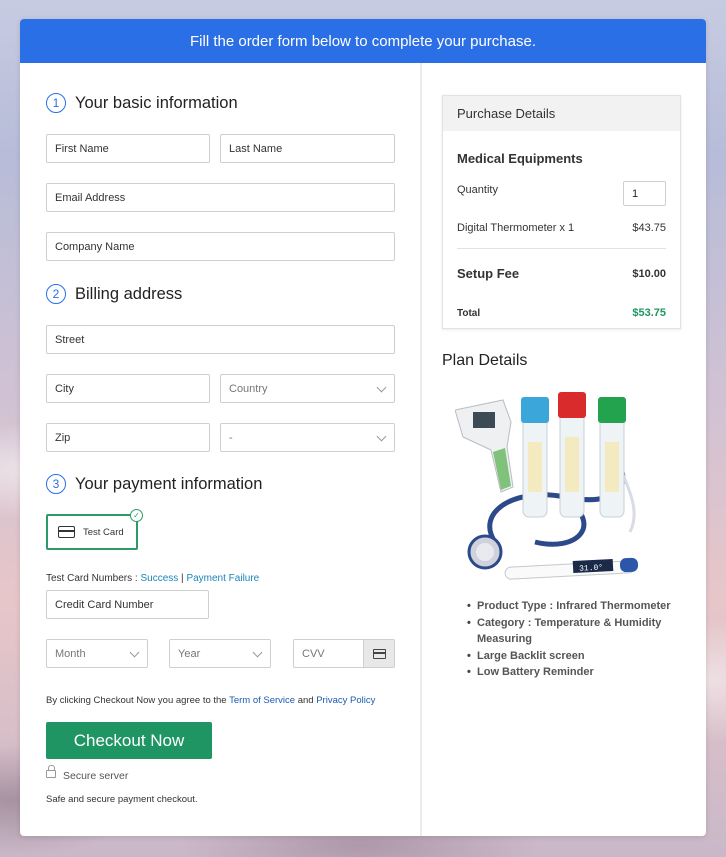 The height and width of the screenshot is (857, 726). What do you see at coordinates (128, 437) in the screenshot?
I see `zip-field: Zip` at bounding box center [128, 437].